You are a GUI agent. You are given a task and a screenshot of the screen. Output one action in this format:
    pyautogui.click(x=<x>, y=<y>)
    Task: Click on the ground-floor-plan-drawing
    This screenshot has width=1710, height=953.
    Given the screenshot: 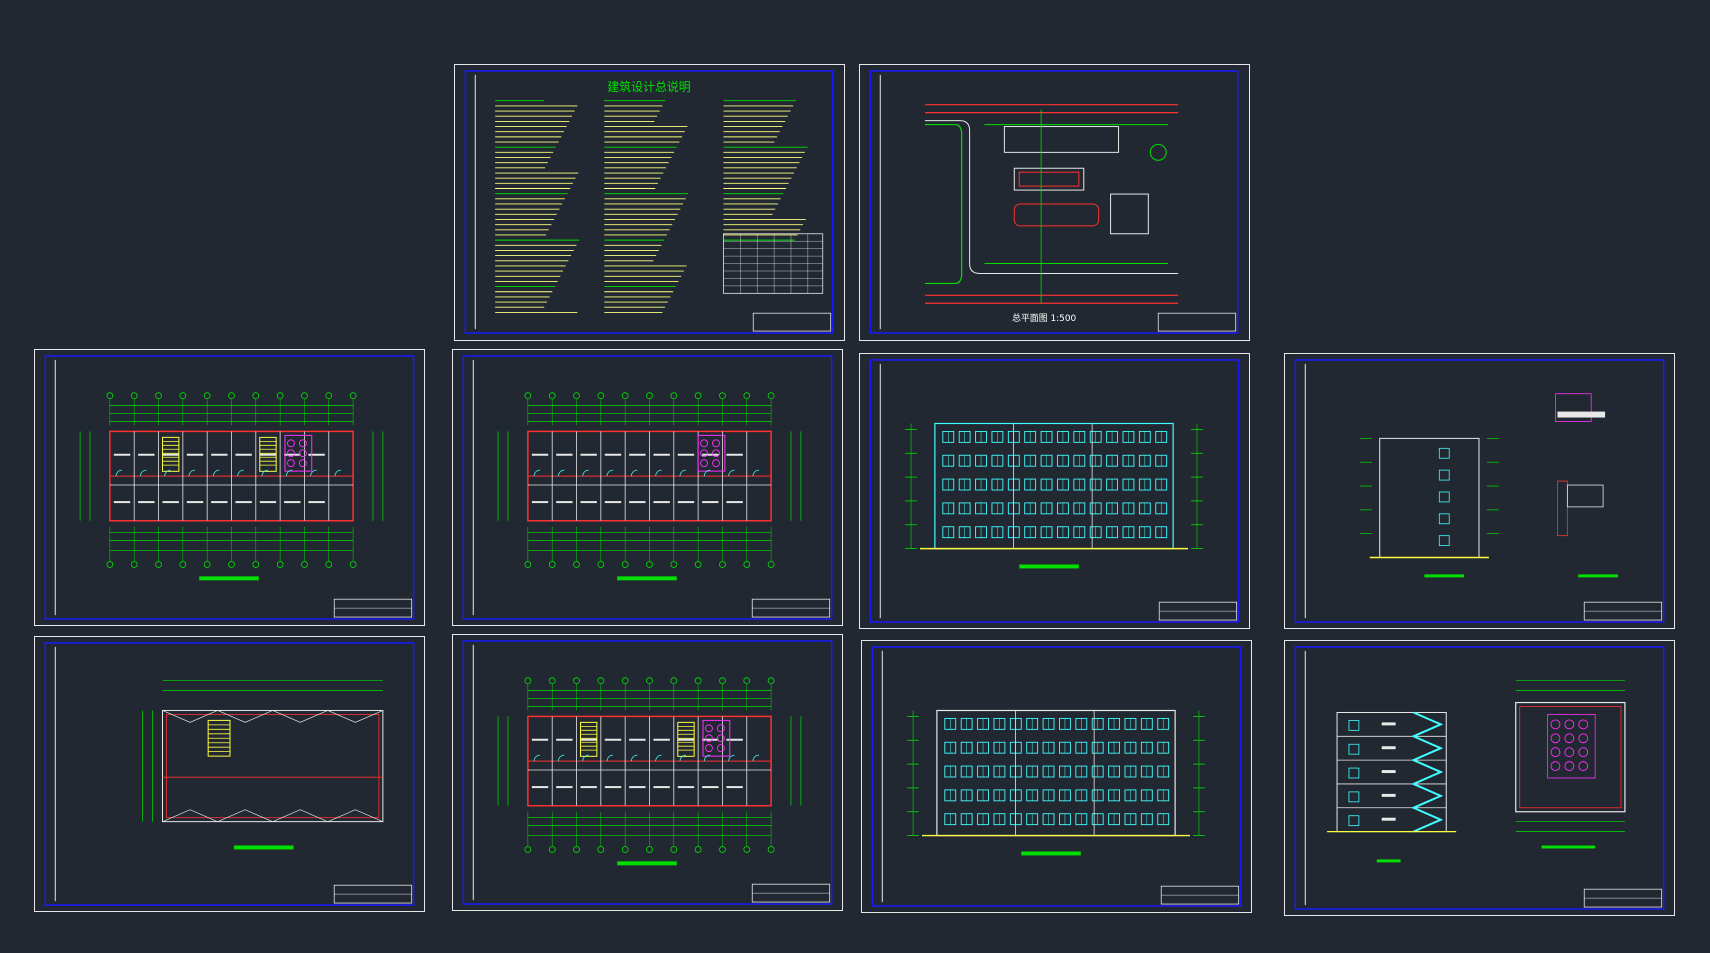 What is the action you would take?
    pyautogui.click(x=647, y=487)
    